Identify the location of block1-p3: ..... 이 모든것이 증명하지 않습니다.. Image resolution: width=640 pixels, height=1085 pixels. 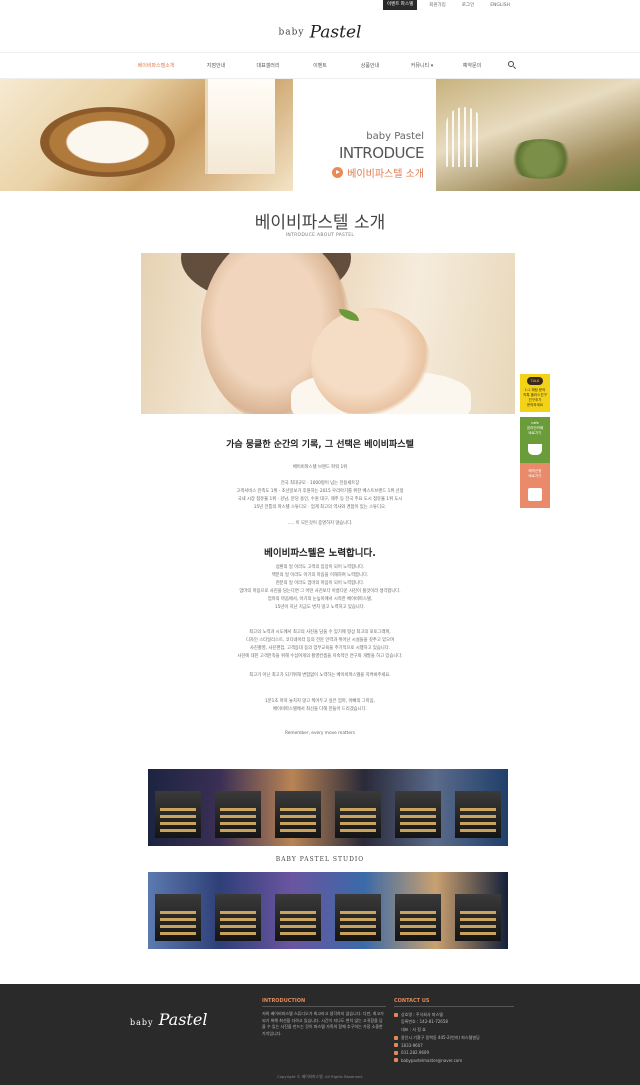
(320, 524).